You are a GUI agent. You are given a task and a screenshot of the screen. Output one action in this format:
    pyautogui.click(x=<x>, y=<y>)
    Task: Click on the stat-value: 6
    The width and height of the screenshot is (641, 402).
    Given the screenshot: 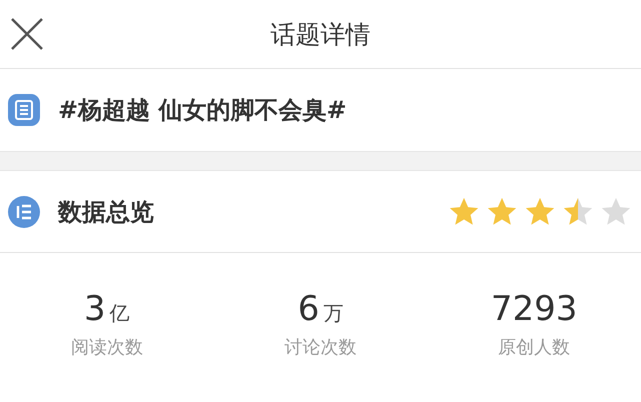 What is the action you would take?
    pyautogui.click(x=309, y=309)
    